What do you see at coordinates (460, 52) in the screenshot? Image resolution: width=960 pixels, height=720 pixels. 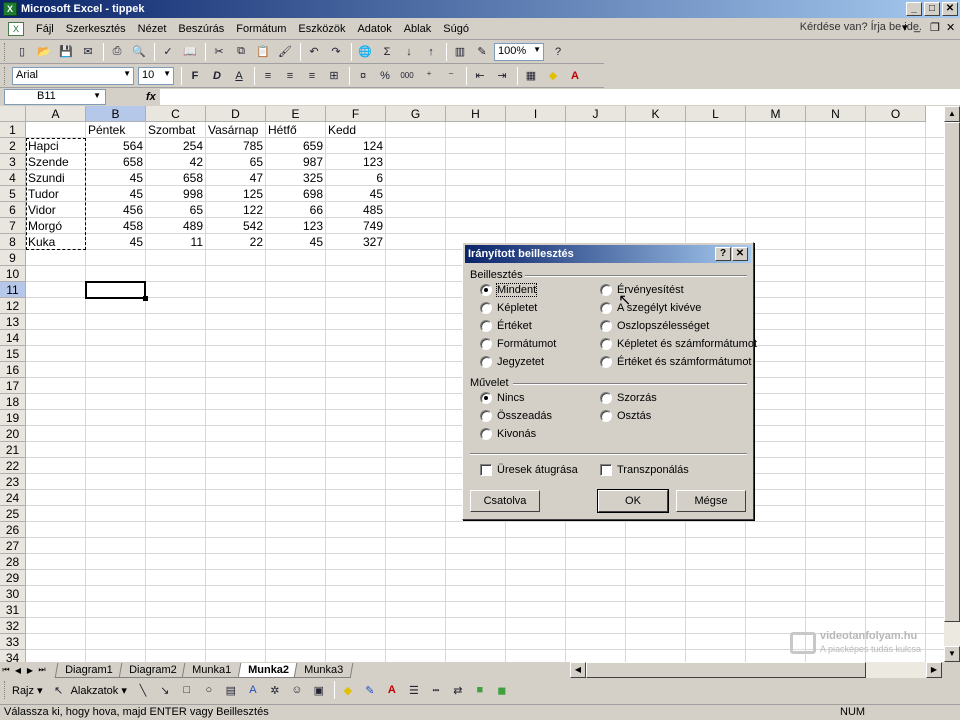 I see `chart-wizard-icon: ▥` at bounding box center [460, 52].